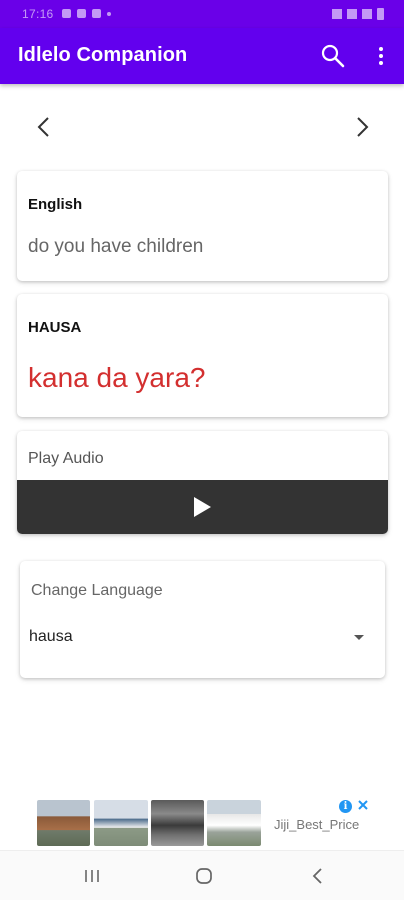  I want to click on source-text: do you have children, so click(116, 246).